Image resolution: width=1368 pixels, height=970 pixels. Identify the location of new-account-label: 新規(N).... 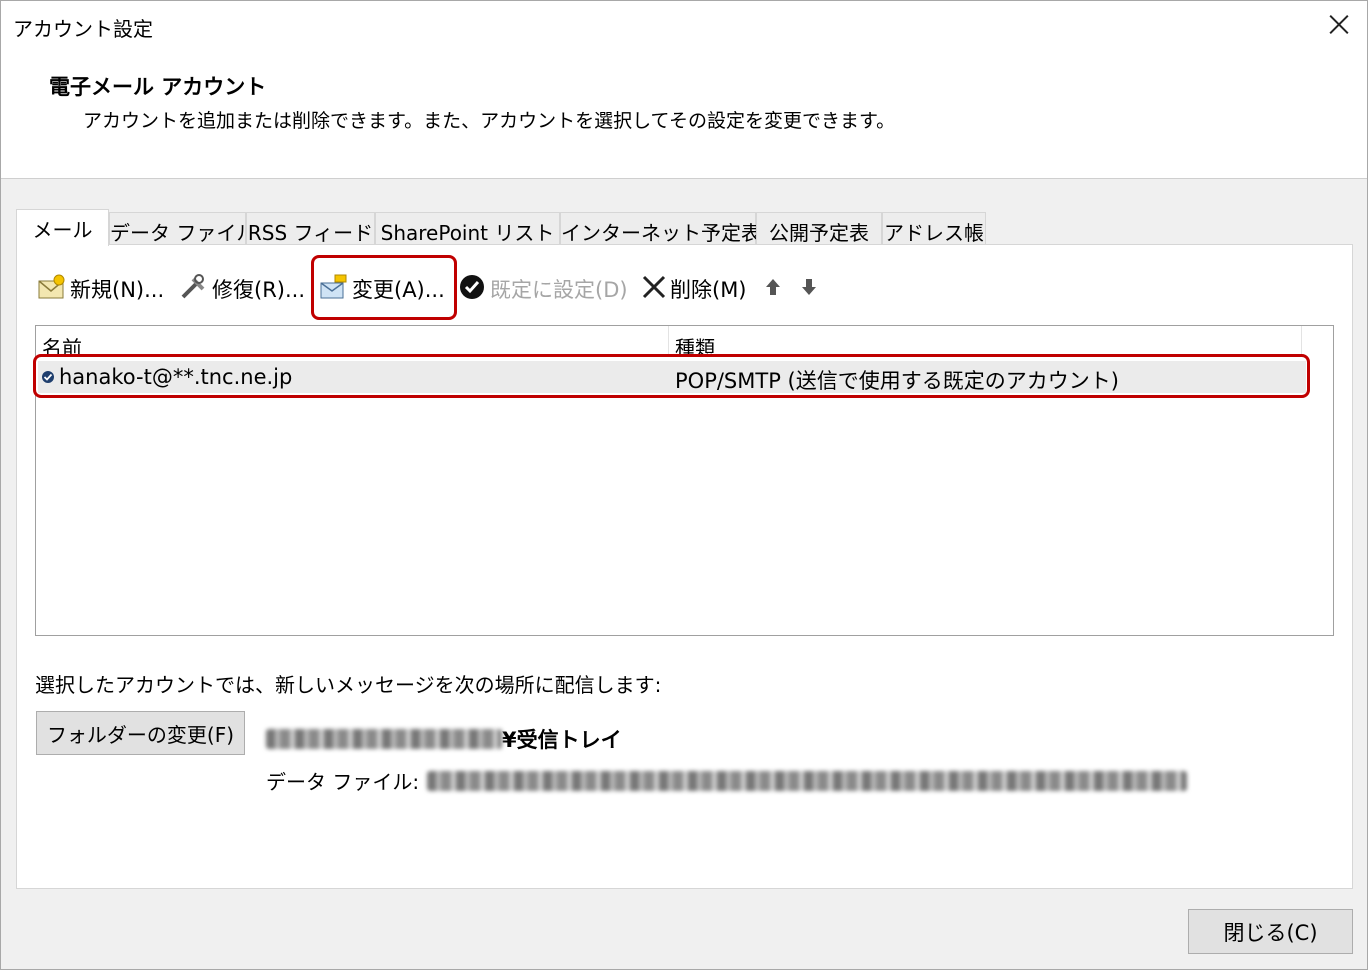
(117, 290).